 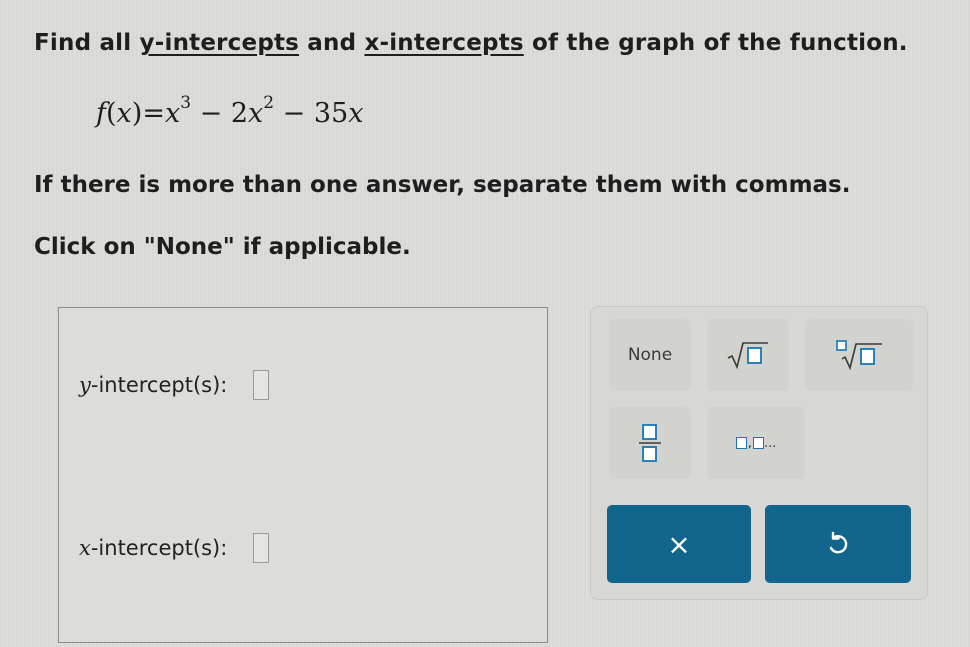 What do you see at coordinates (124, 113) in the screenshot?
I see `func-arg: x` at bounding box center [124, 113].